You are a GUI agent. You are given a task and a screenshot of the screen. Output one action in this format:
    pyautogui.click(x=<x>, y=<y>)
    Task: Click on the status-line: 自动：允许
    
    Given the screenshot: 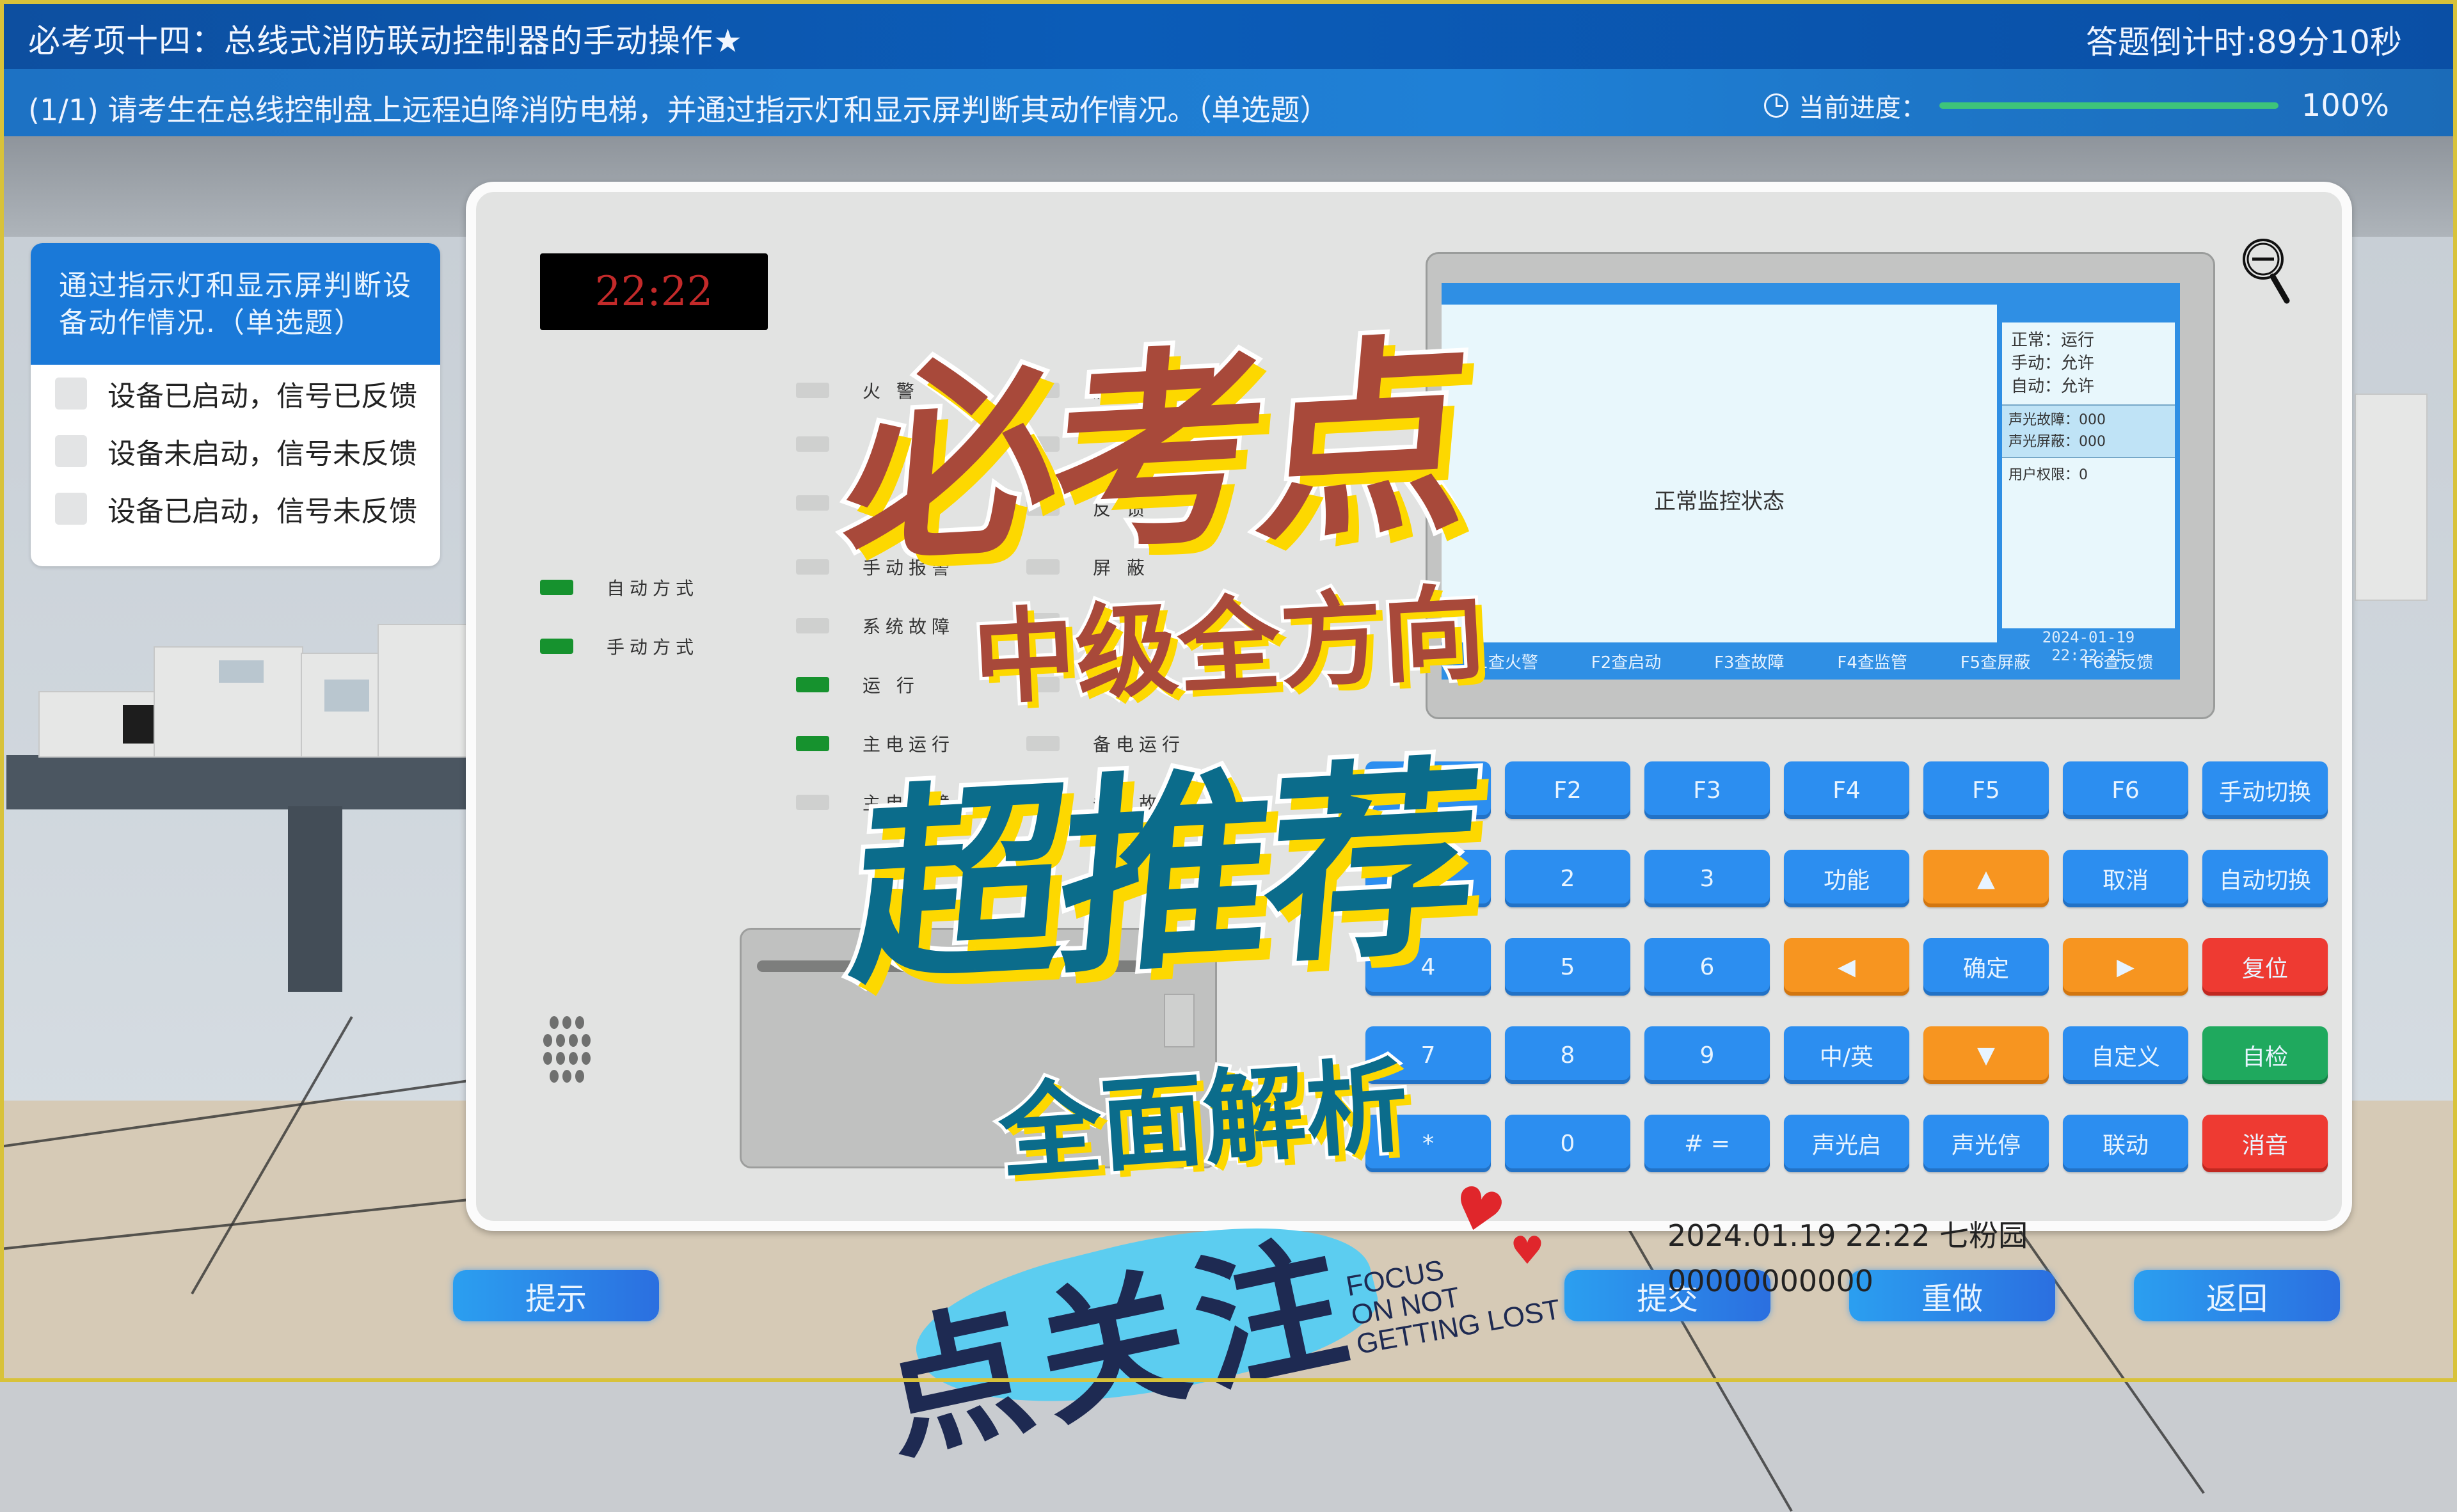 What is the action you would take?
    pyautogui.click(x=2053, y=386)
    